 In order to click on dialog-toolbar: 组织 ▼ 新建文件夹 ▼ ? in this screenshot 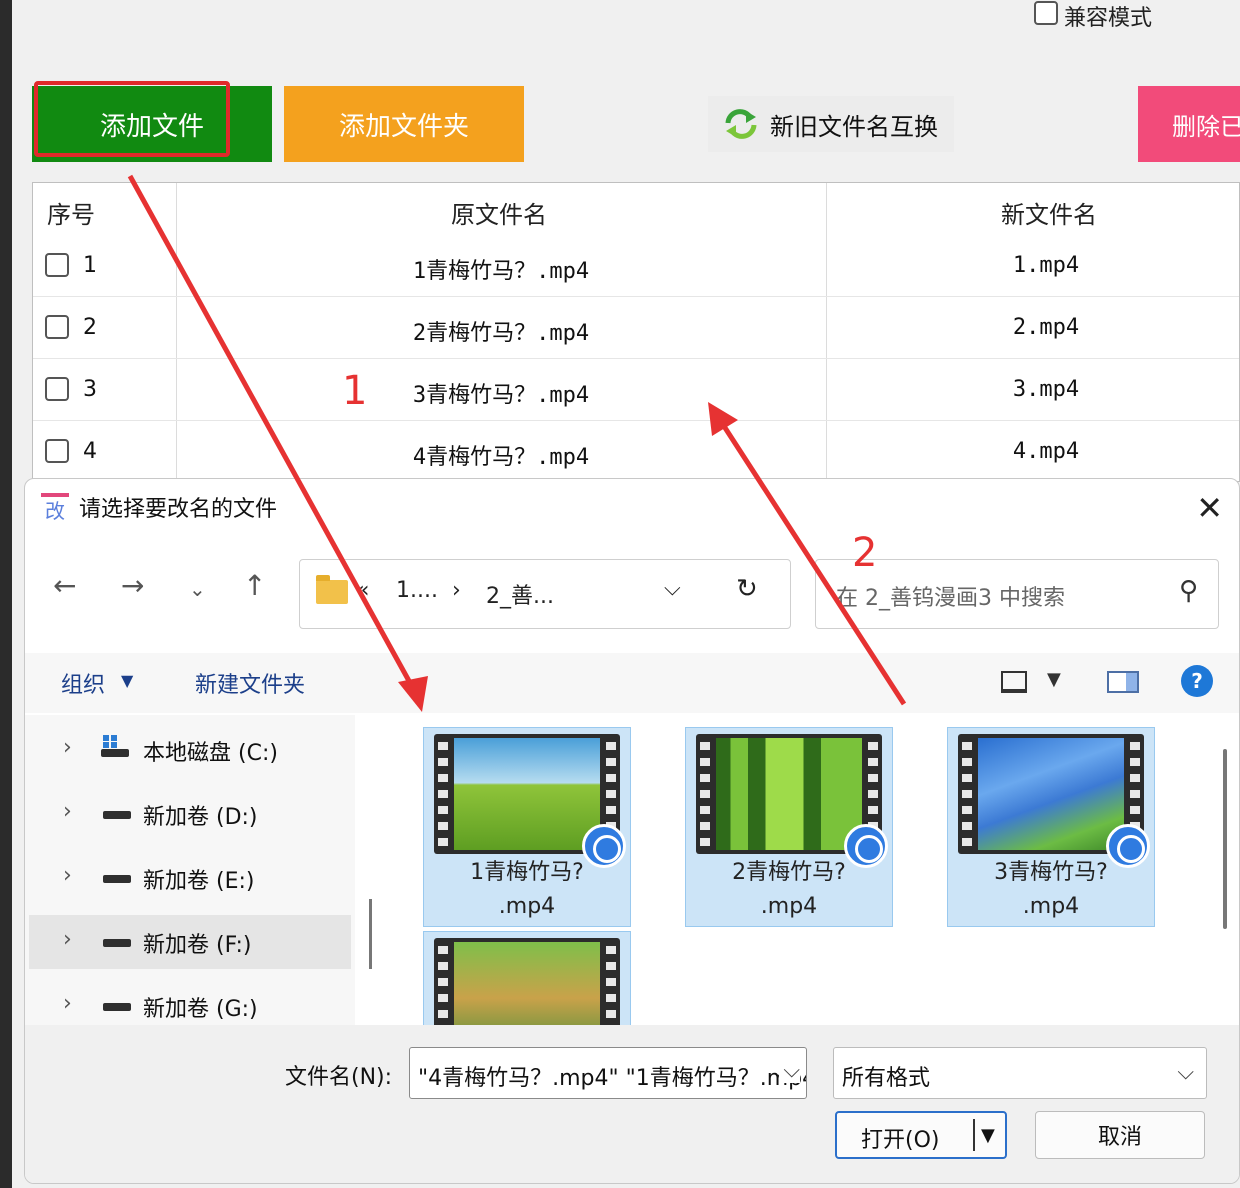, I will do `click(632, 683)`.